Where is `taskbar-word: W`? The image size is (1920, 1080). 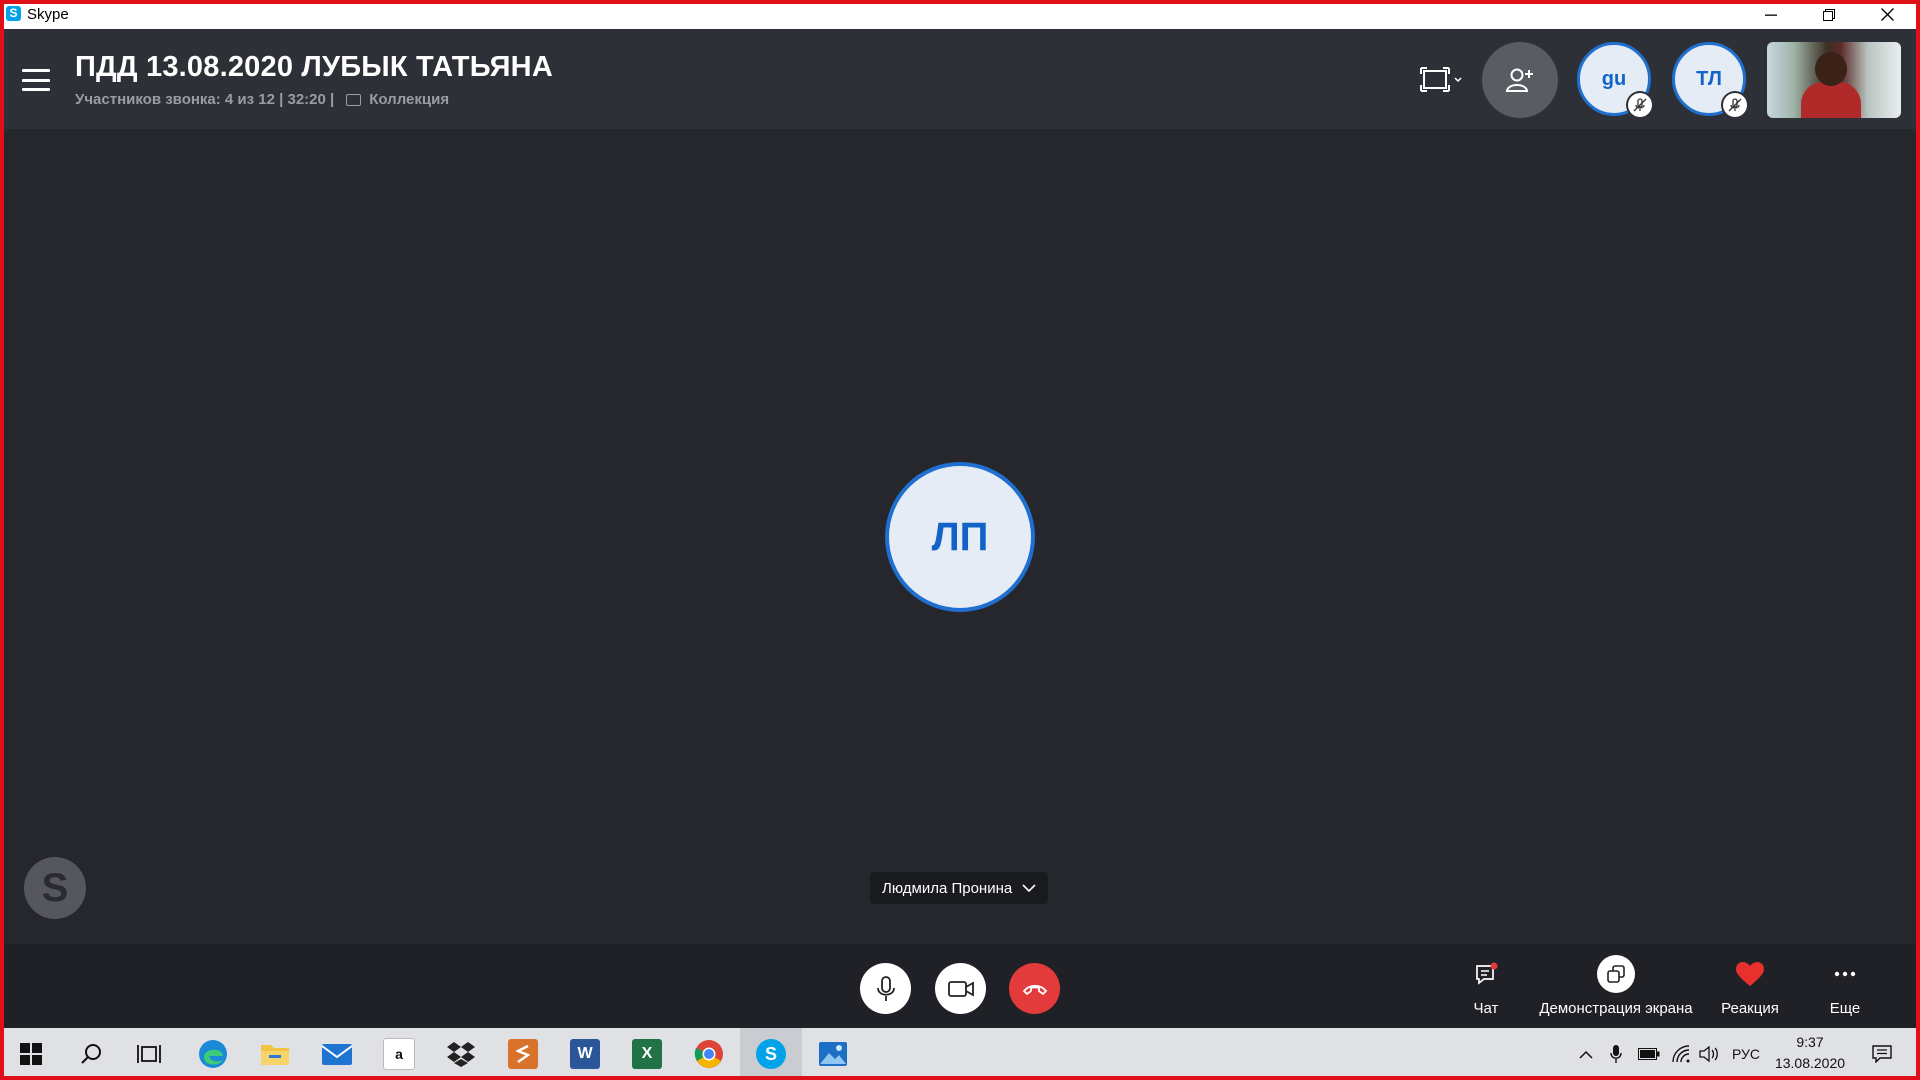
taskbar-word: W is located at coordinates (585, 1054).